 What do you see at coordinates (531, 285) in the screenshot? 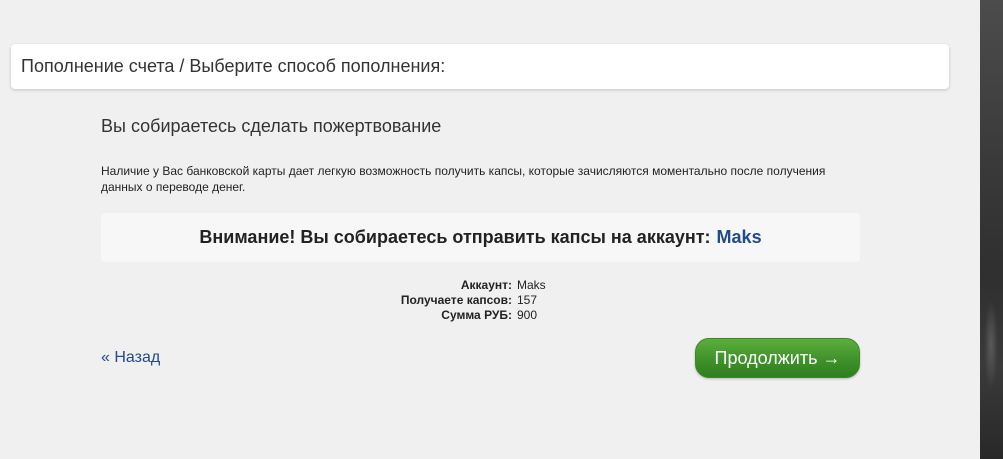
I see `detail-value: Maks` at bounding box center [531, 285].